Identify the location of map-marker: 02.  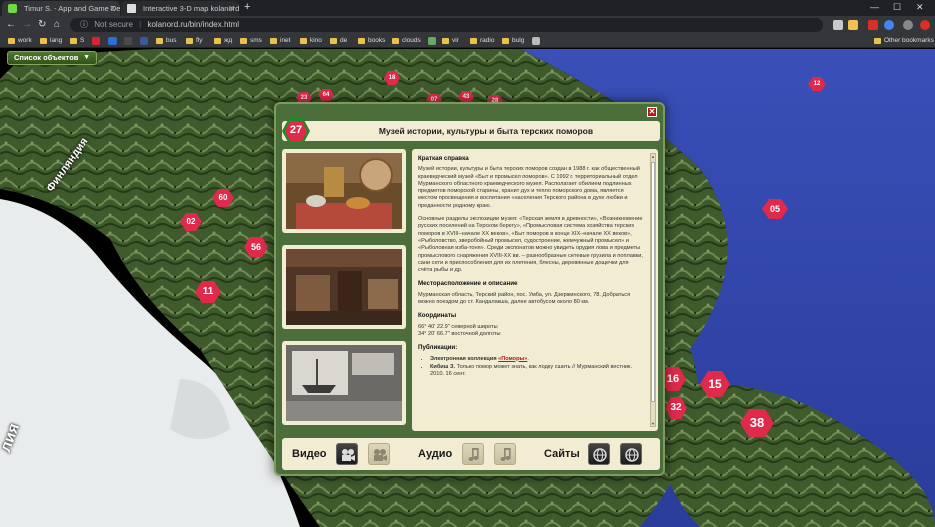
(191, 222).